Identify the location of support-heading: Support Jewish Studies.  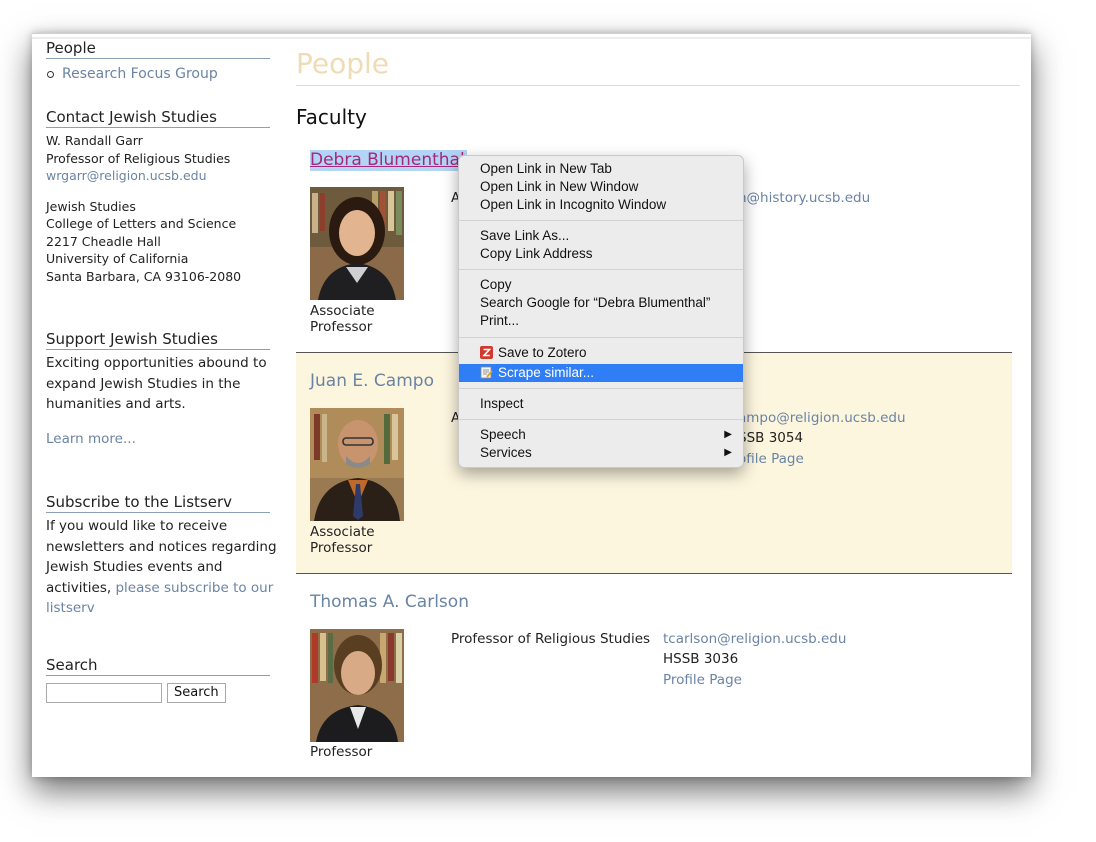
(158, 340).